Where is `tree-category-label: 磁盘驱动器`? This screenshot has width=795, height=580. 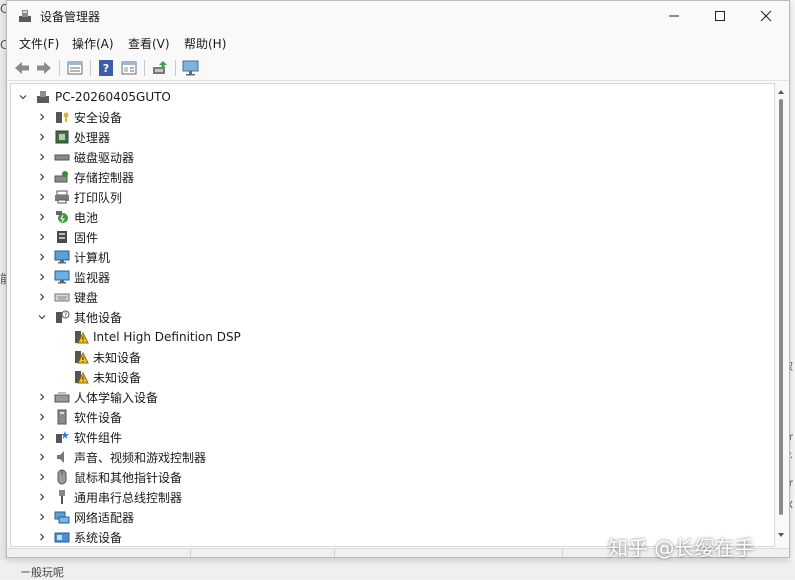 tree-category-label: 磁盘驱动器 is located at coordinates (104, 157).